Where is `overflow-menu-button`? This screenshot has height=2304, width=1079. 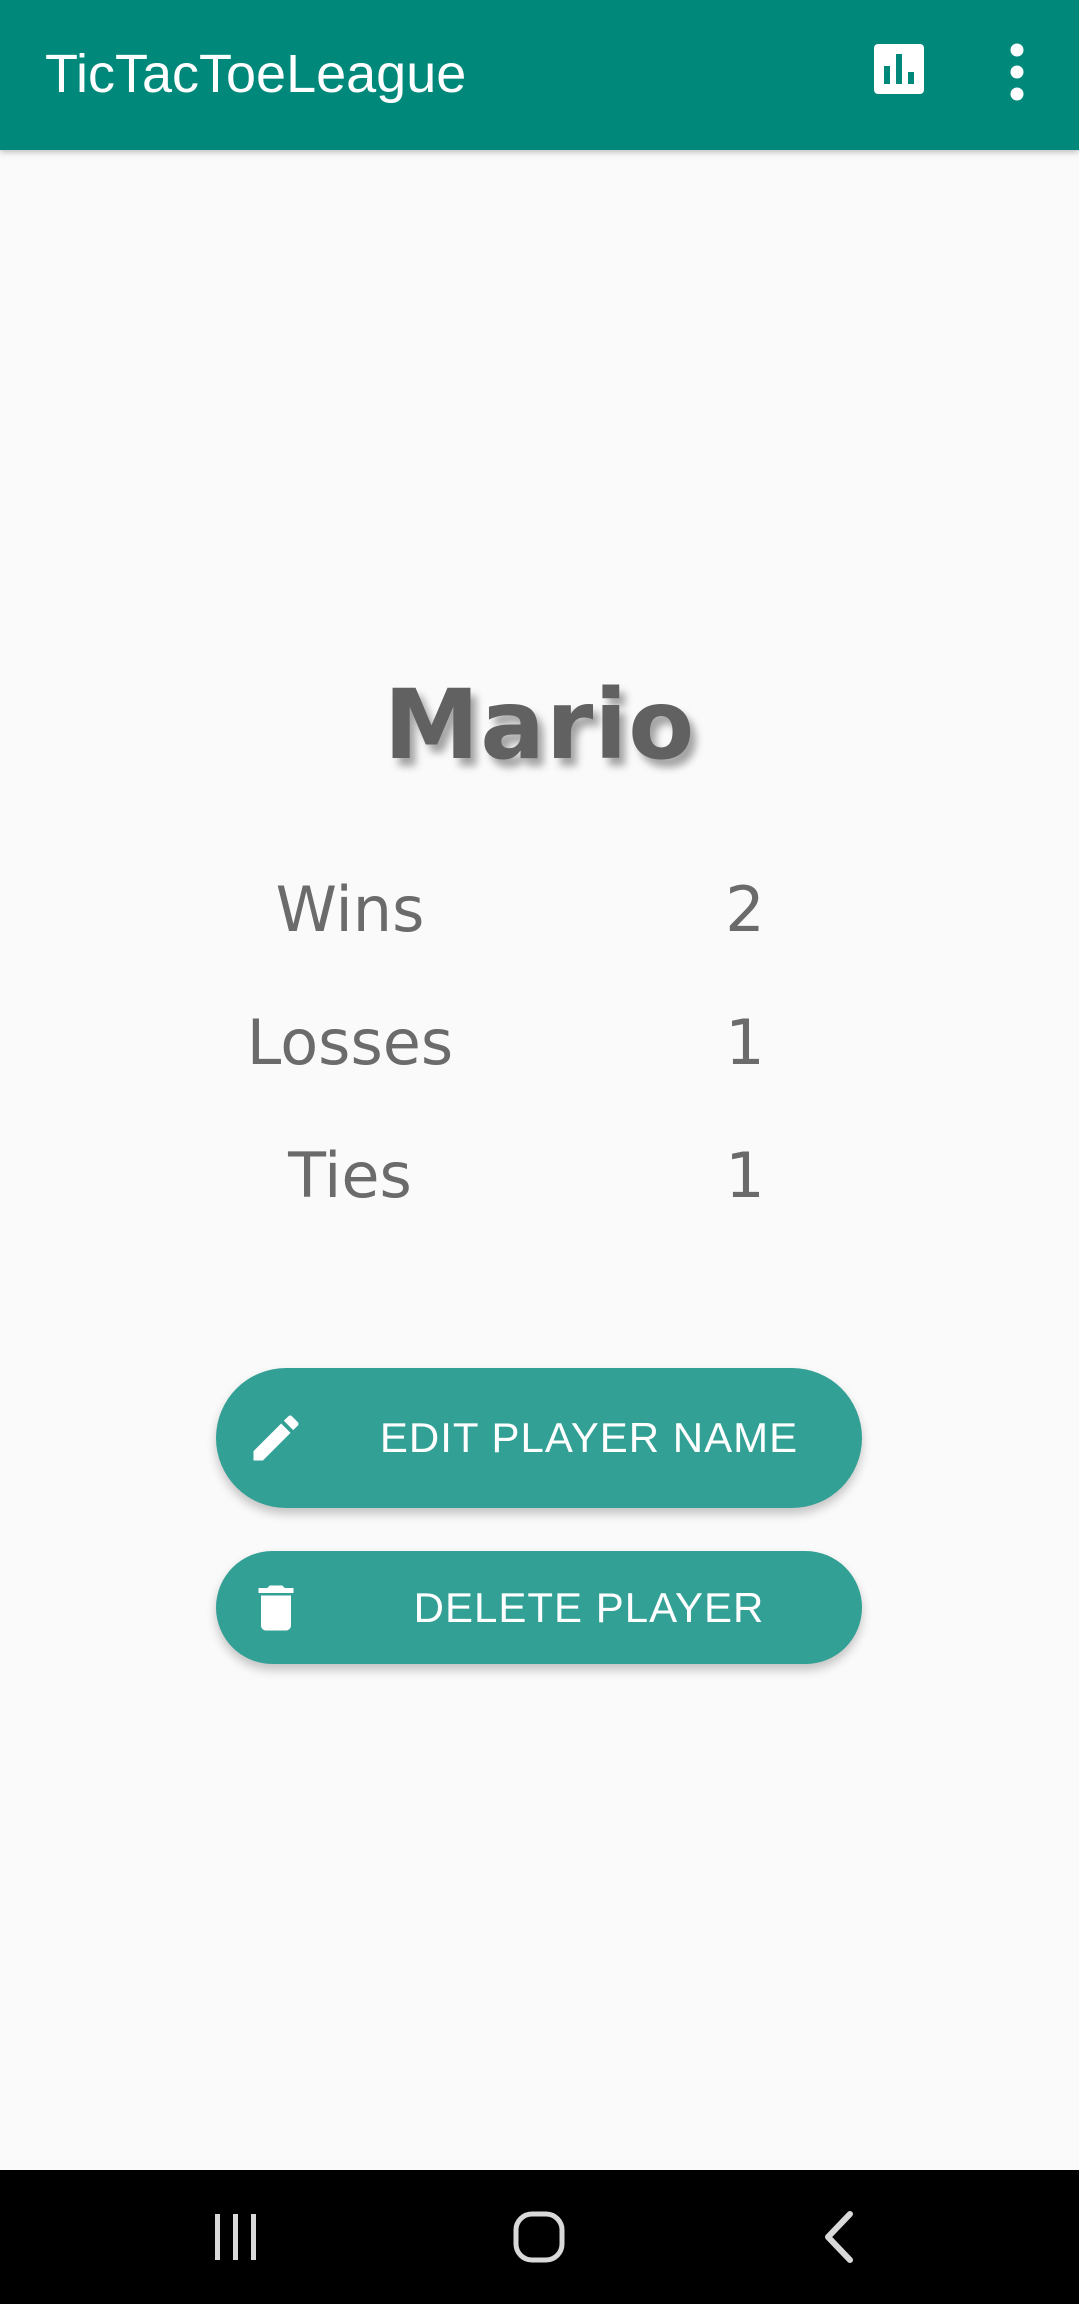 overflow-menu-button is located at coordinates (1017, 72).